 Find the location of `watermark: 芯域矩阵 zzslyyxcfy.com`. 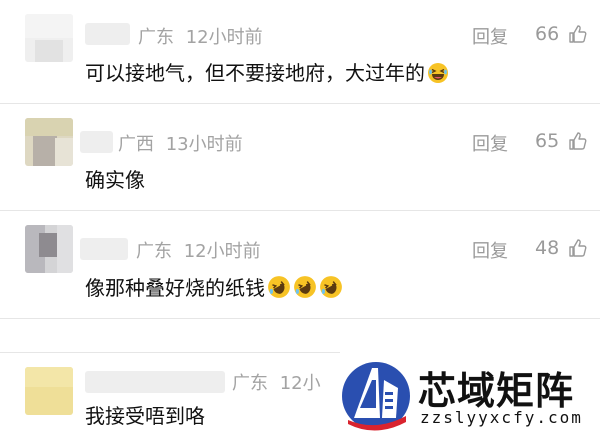

watermark: 芯域矩阵 zzslyyxcfy.com is located at coordinates (470, 395).